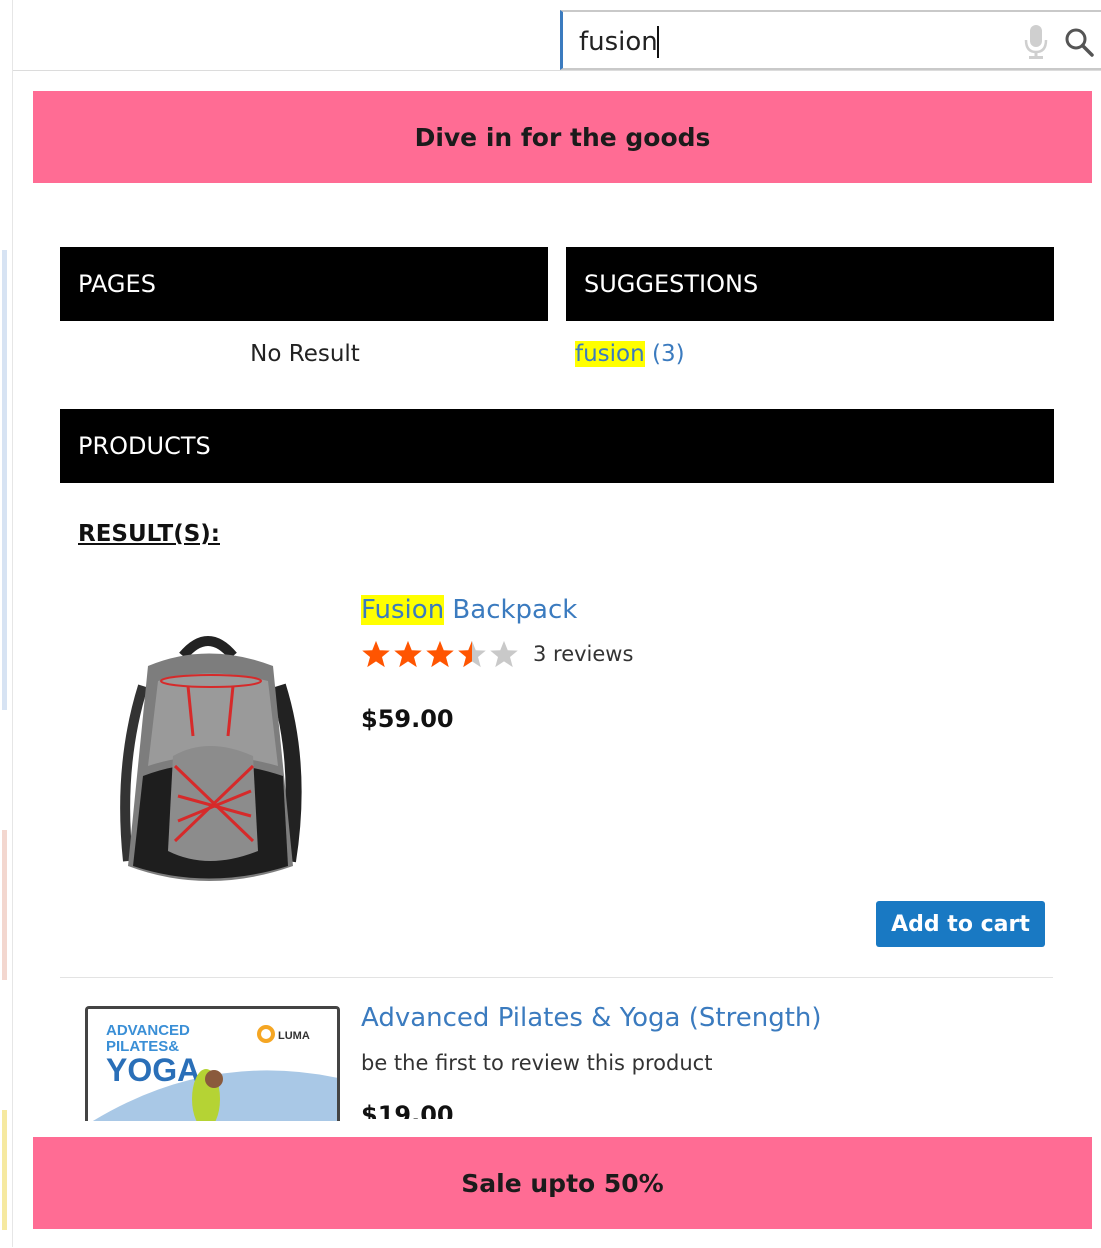 The image size is (1101, 1248). What do you see at coordinates (305, 354) in the screenshot?
I see `pages-no-result: No Result` at bounding box center [305, 354].